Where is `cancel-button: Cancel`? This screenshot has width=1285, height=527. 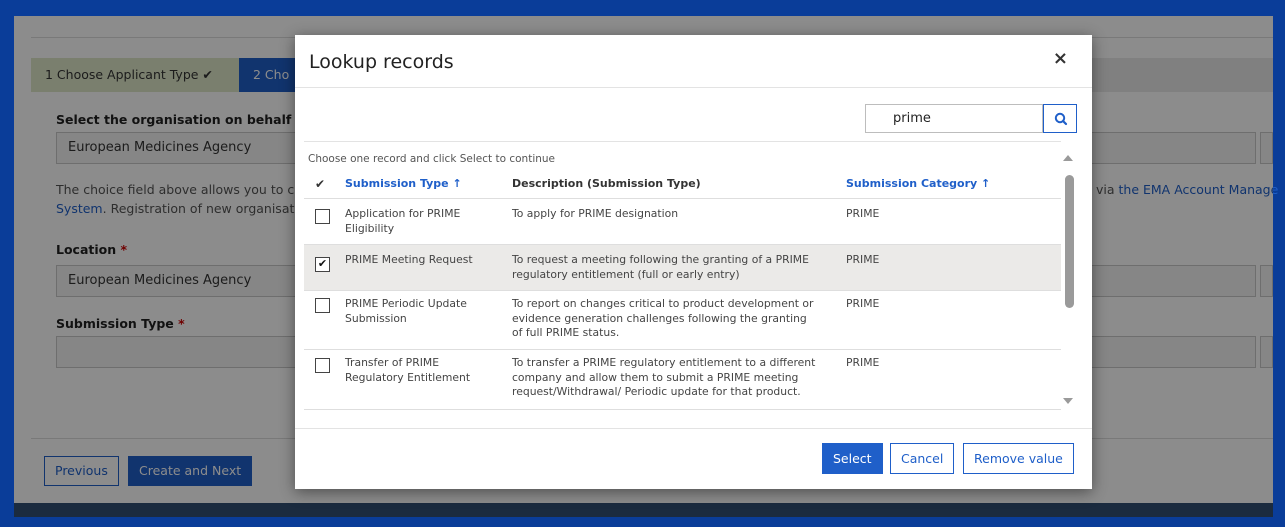 cancel-button: Cancel is located at coordinates (922, 458).